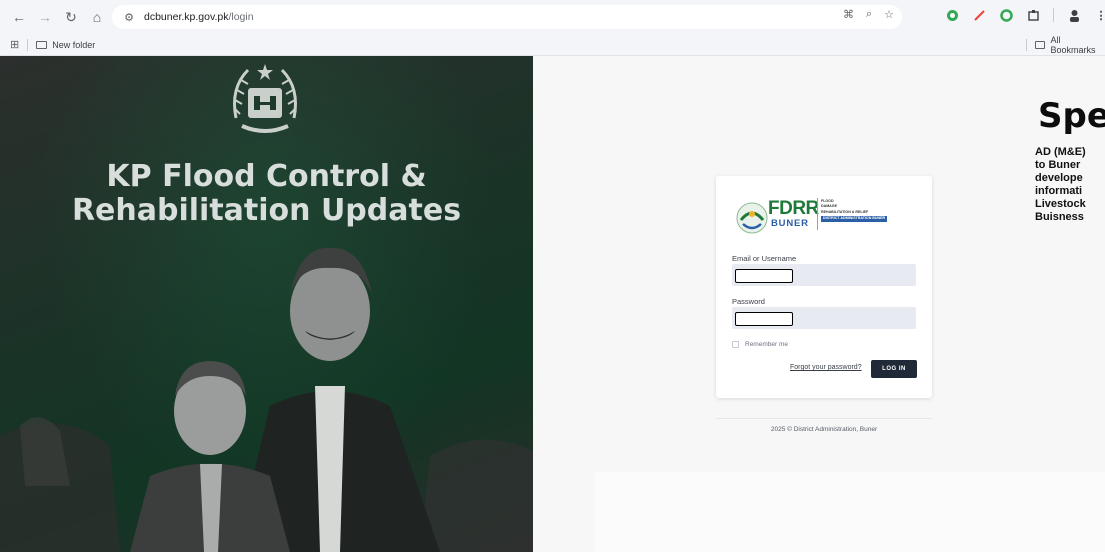 This screenshot has width=1105, height=552. I want to click on site-info-icon: ⚙, so click(129, 17).